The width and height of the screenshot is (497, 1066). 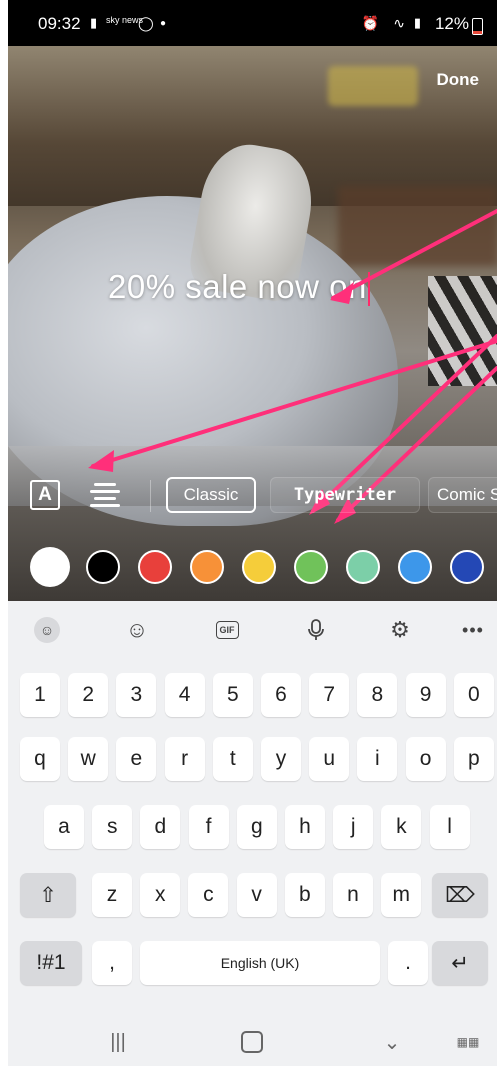 What do you see at coordinates (112, 963) in the screenshot?
I see `comma-key: ,` at bounding box center [112, 963].